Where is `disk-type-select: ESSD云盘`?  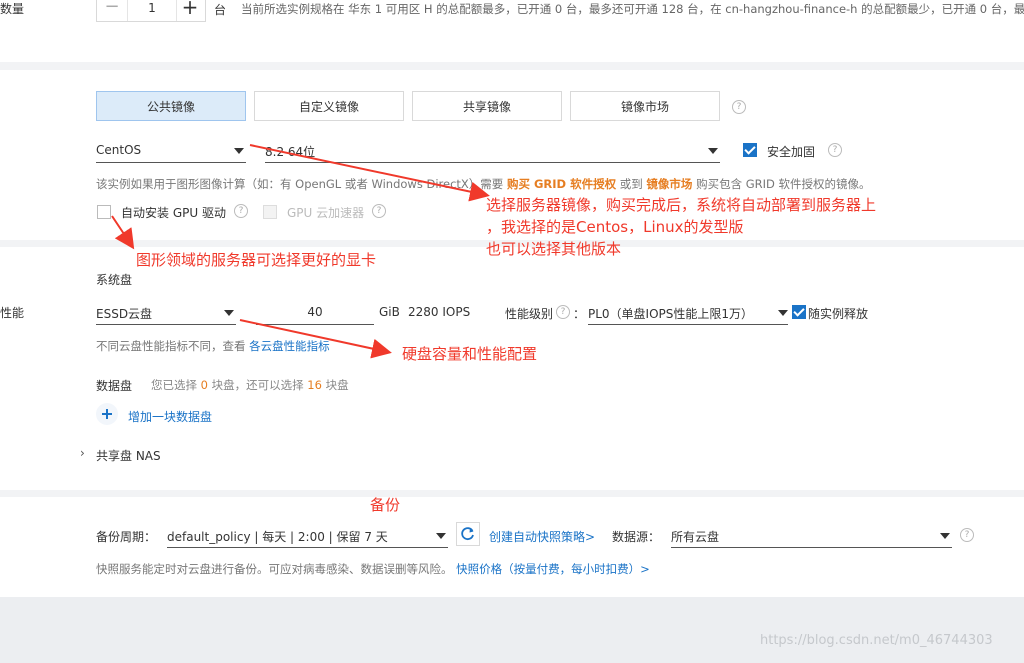 disk-type-select: ESSD云盘 is located at coordinates (166, 313).